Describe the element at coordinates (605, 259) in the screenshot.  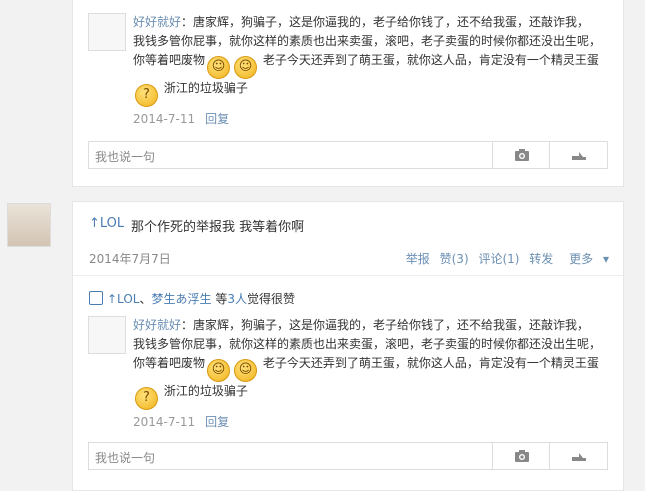
I see `chevron-down-icon: ▾` at that location.